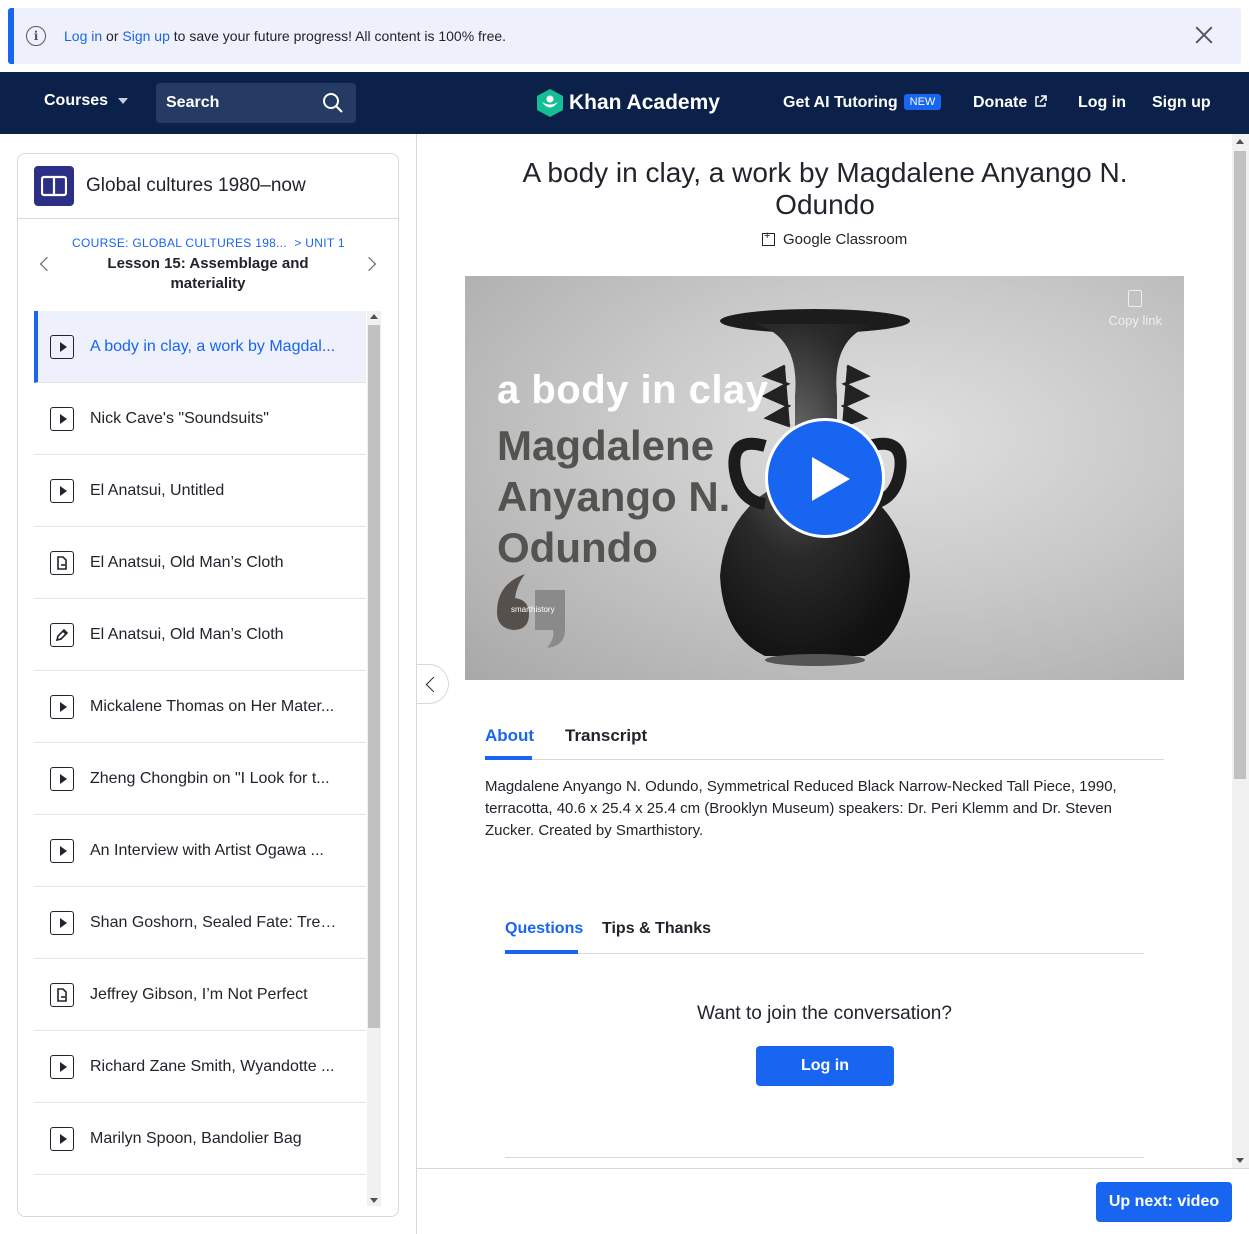 This screenshot has height=1234, width=1249. Describe the element at coordinates (157, 490) in the screenshot. I see `lesson-item-label: El Anatsui, Untitled` at that location.